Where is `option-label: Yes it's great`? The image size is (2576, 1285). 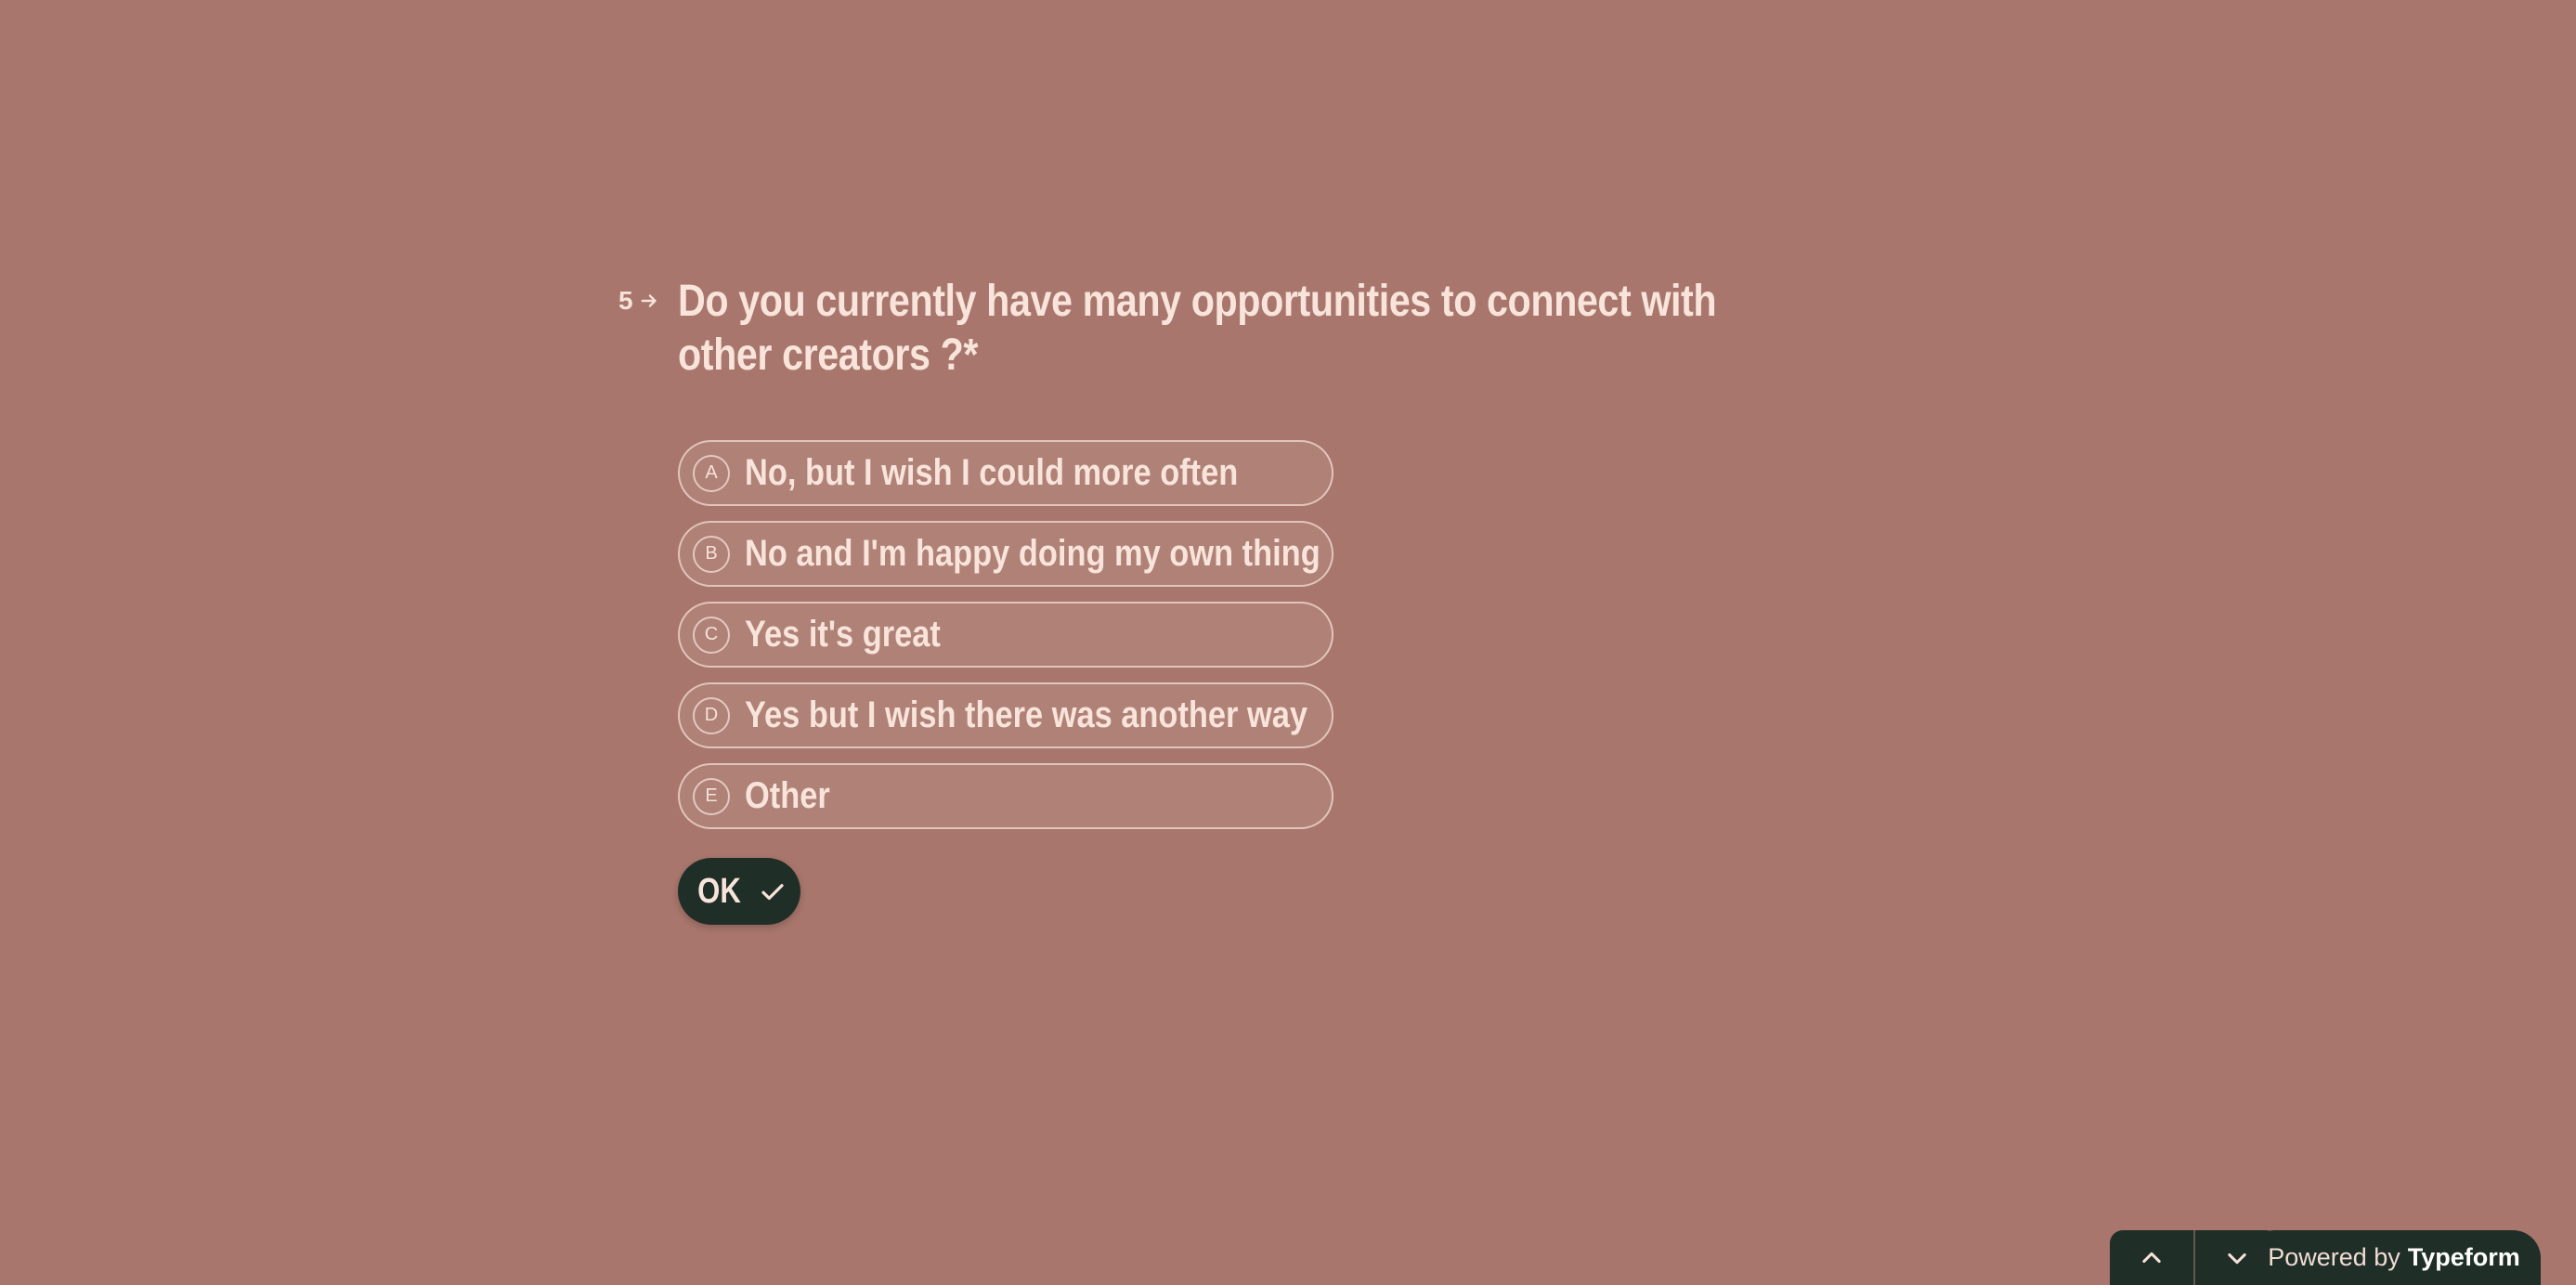
option-label: Yes it's great is located at coordinates (843, 634).